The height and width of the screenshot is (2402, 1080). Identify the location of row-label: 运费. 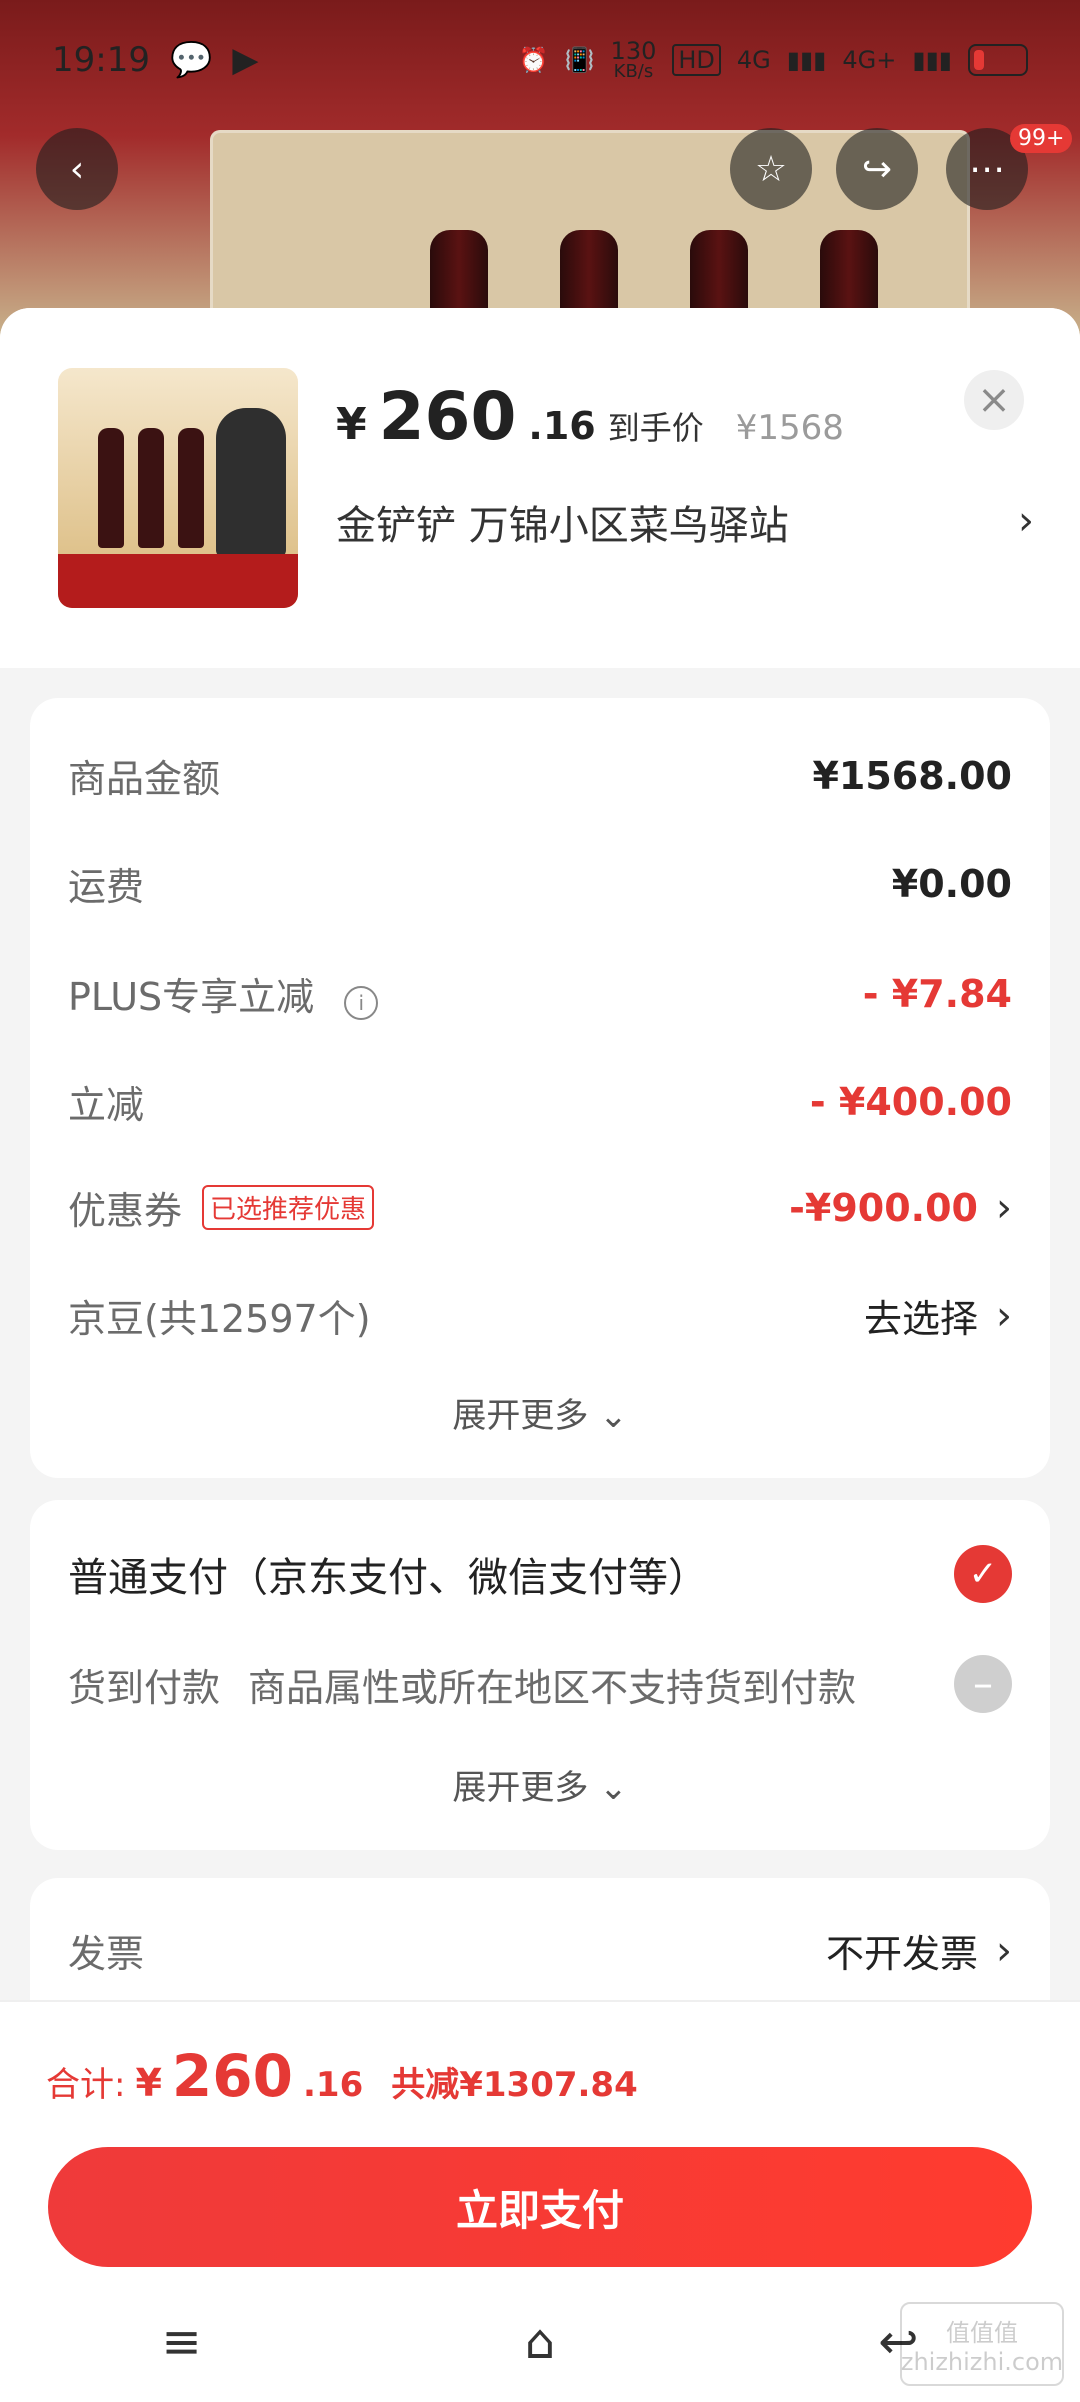
(106, 887).